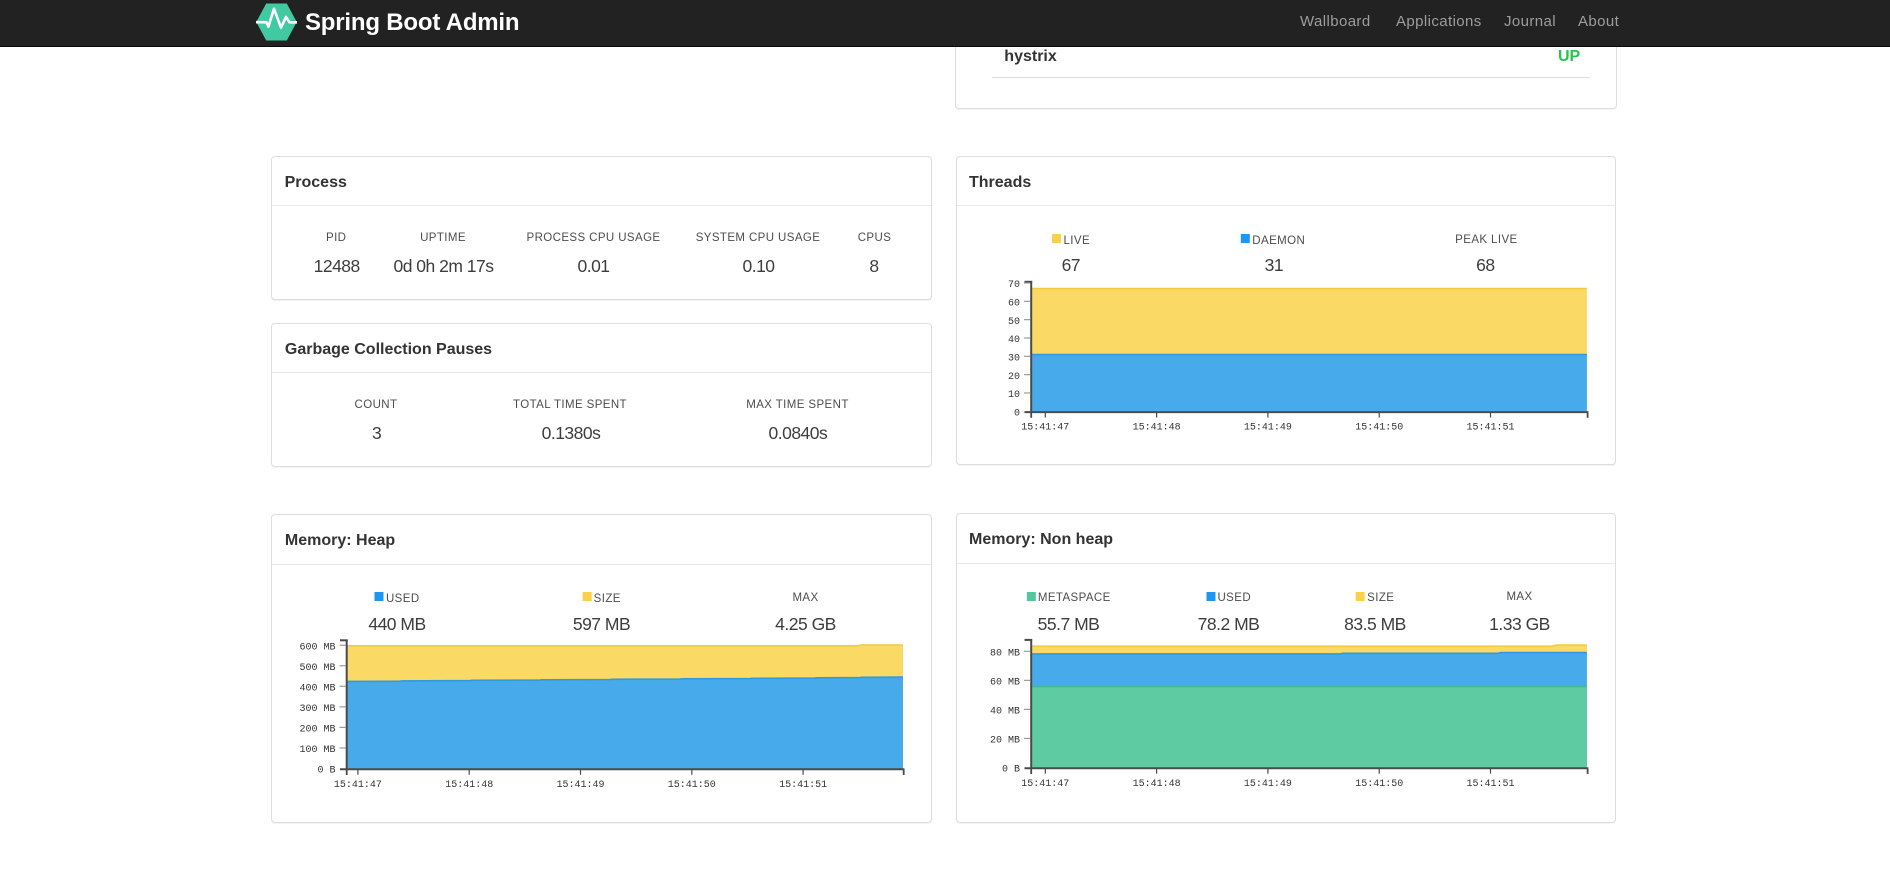  Describe the element at coordinates (1017, 414) in the screenshot. I see `svg-text: 0` at that location.